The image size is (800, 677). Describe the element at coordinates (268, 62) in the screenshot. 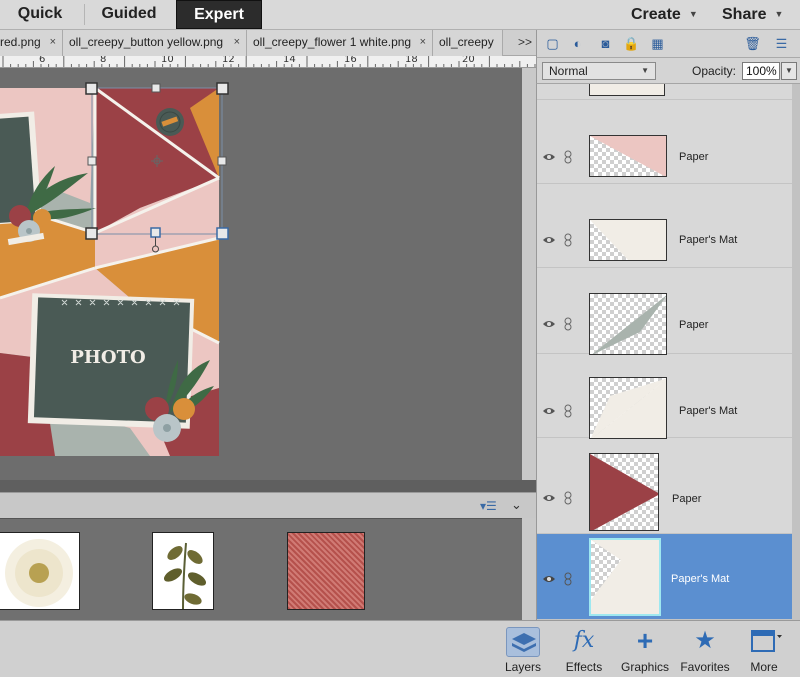

I see `horizontal-ruler: 6 8 10 12 14 16 18 20` at that location.